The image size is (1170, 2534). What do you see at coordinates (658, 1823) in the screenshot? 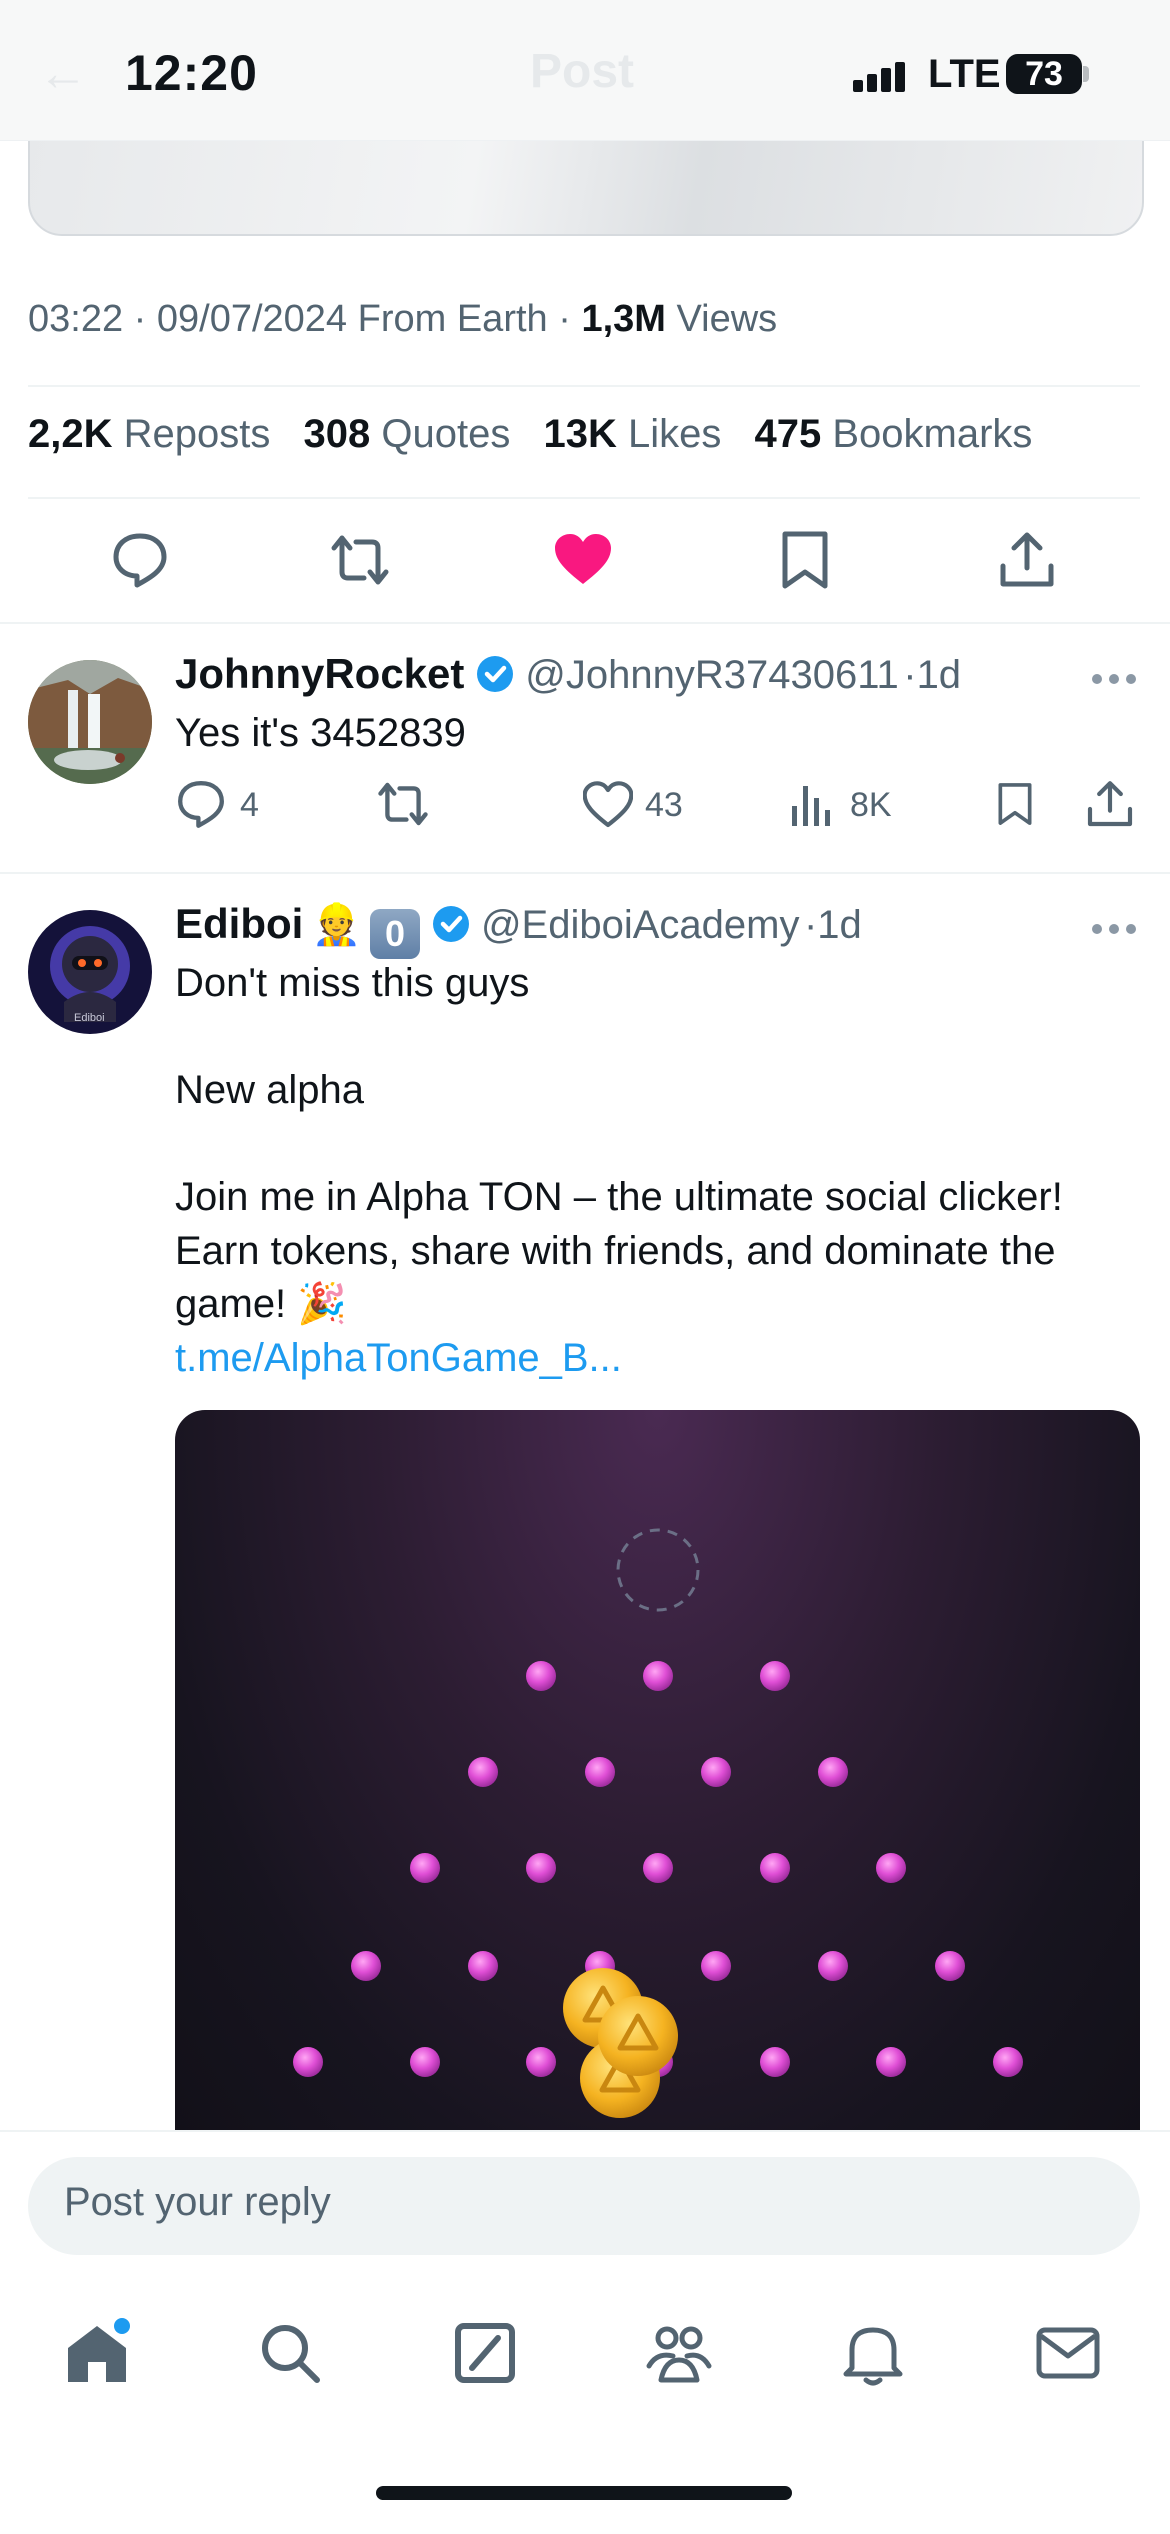
I see `plinko-board` at bounding box center [658, 1823].